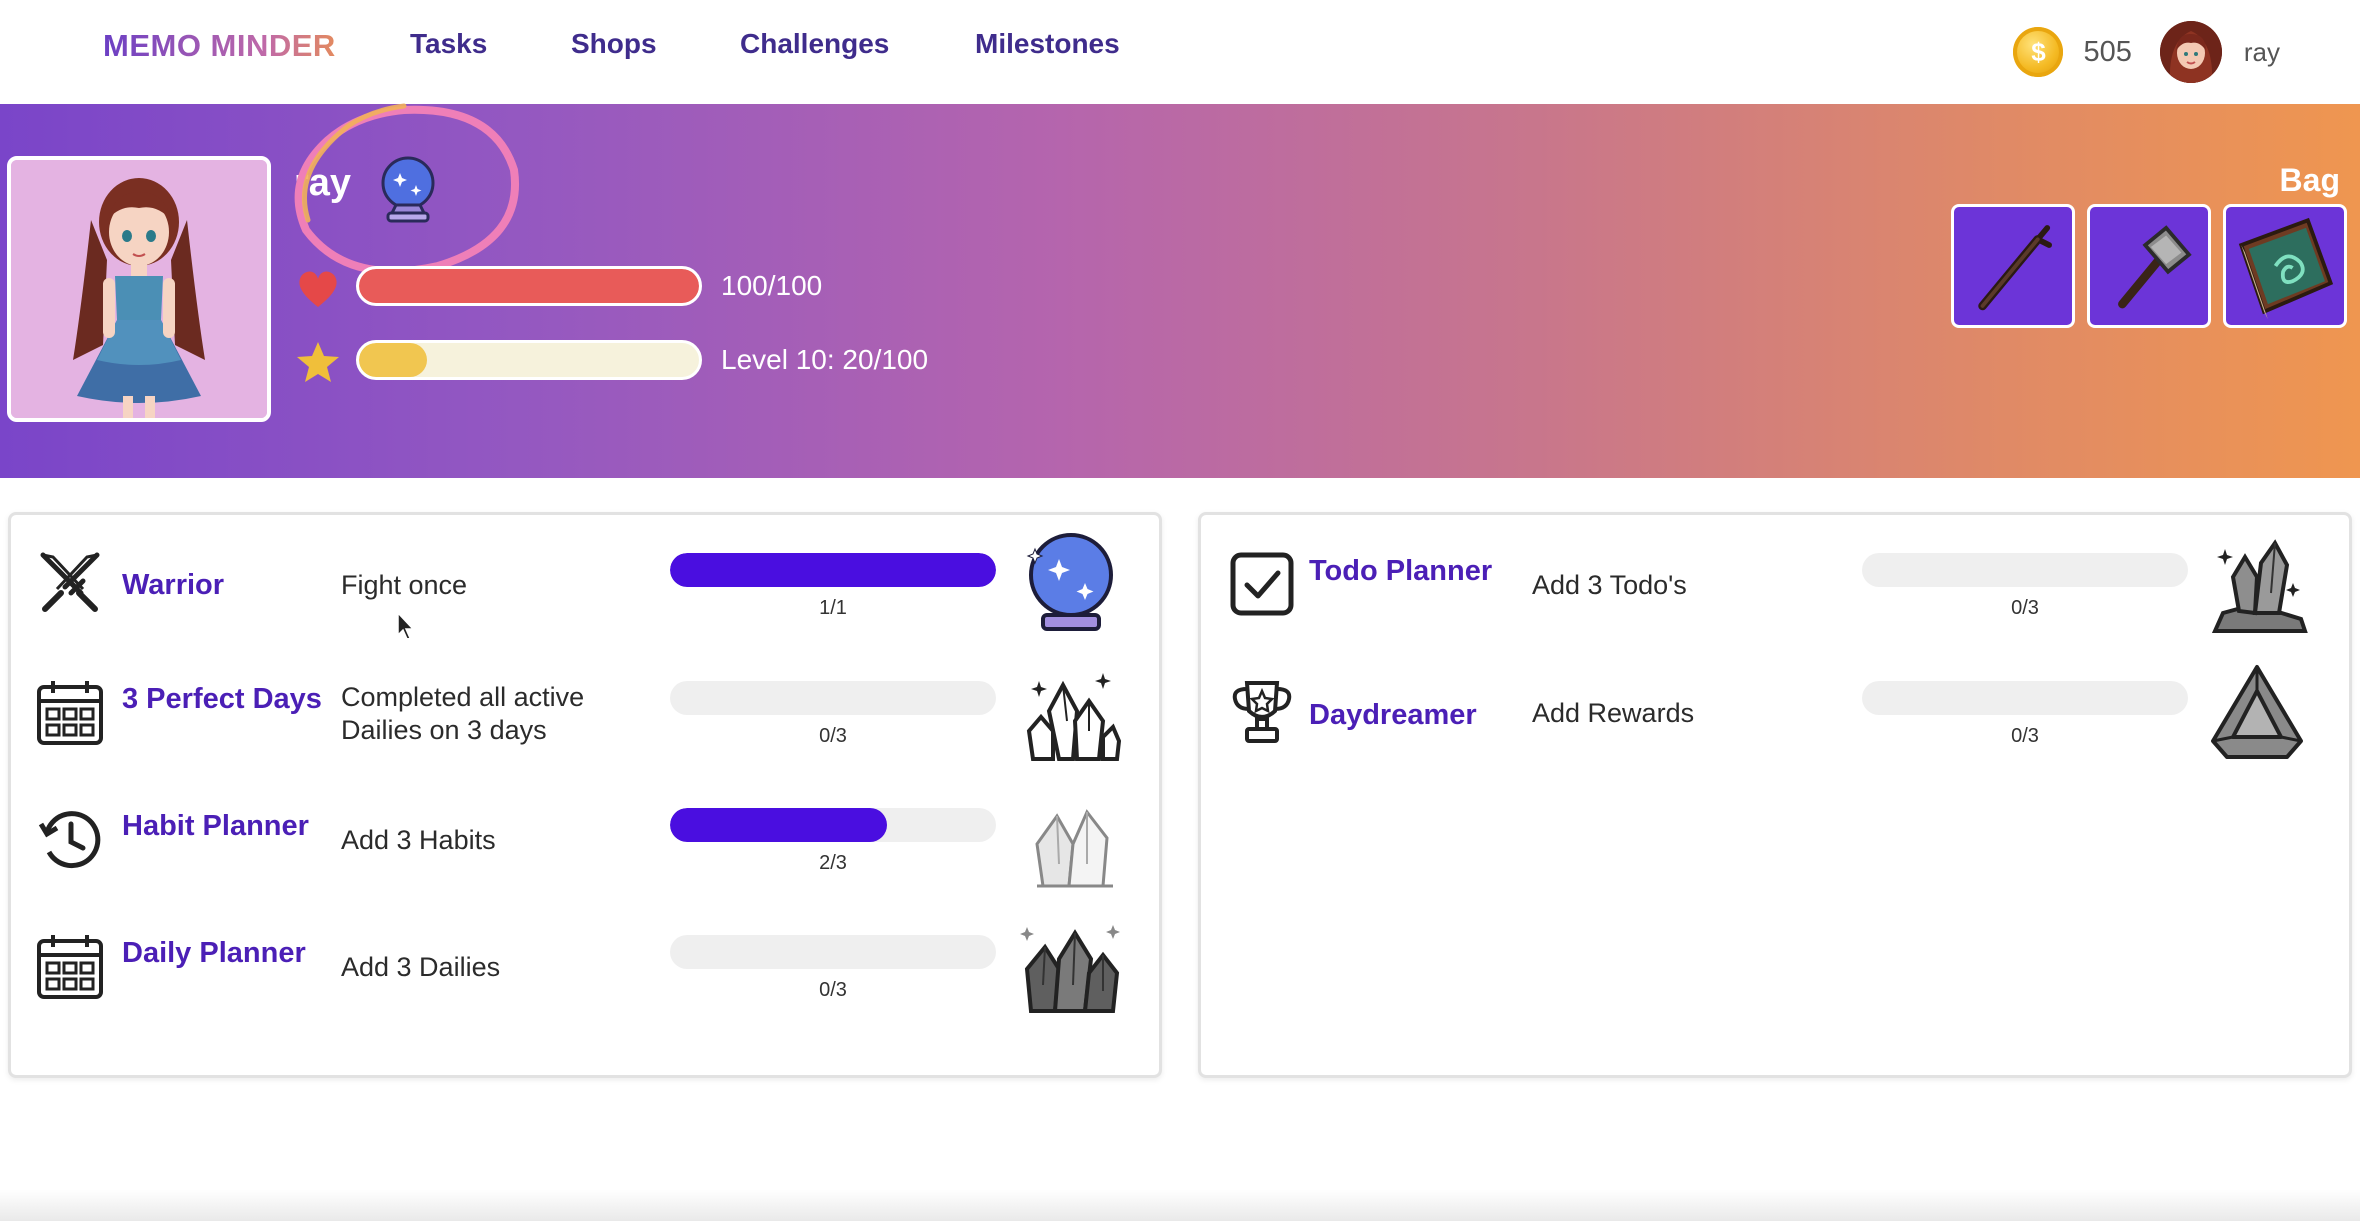  Describe the element at coordinates (529, 360) in the screenshot. I see `xp-bar` at that location.